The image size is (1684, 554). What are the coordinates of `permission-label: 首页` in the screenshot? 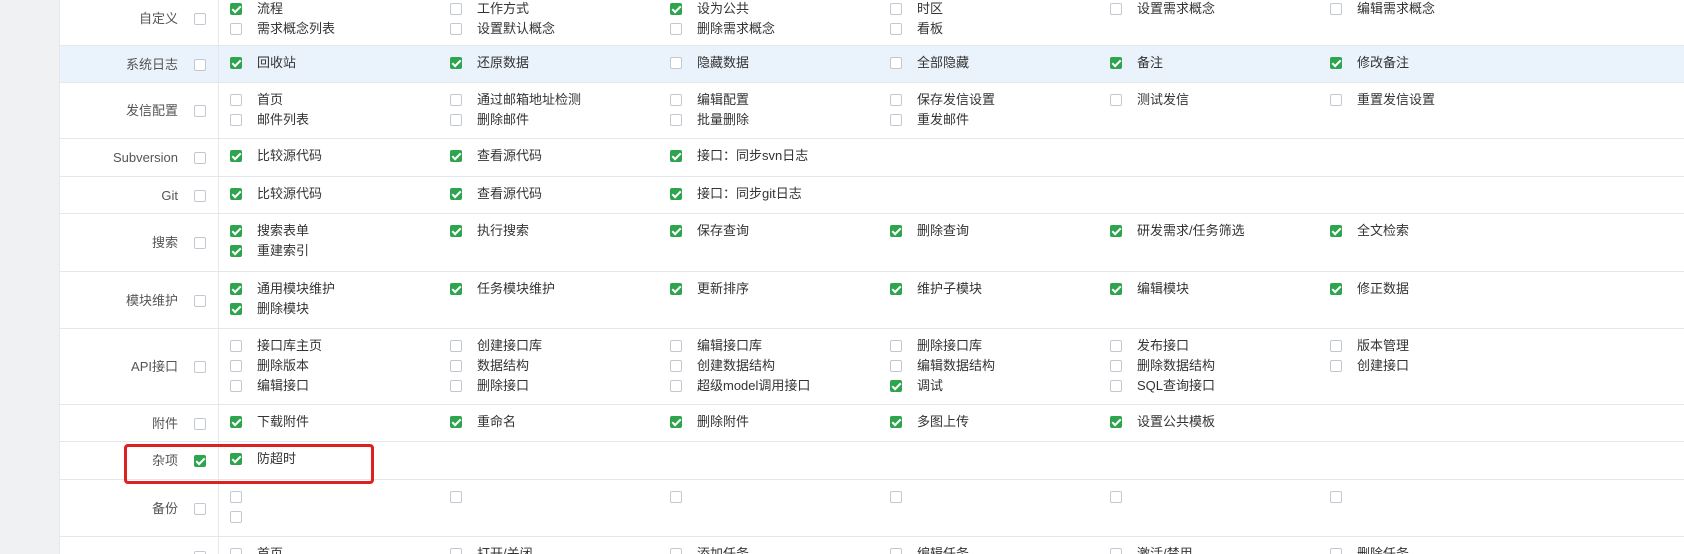 It's located at (270, 550).